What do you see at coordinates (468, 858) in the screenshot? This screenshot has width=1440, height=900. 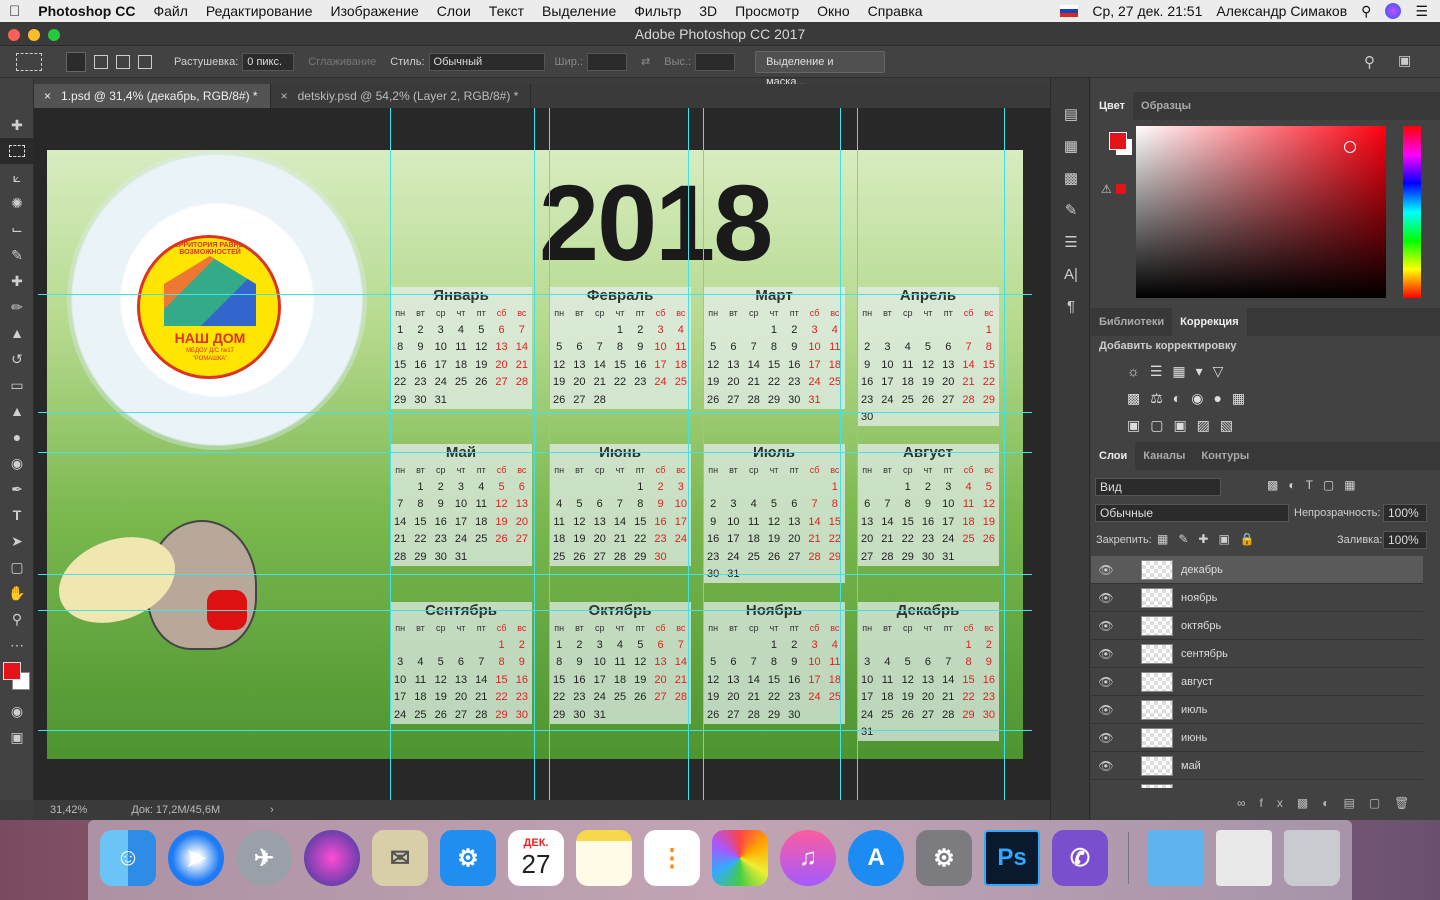 I see `xcode-icon: ⚙` at bounding box center [468, 858].